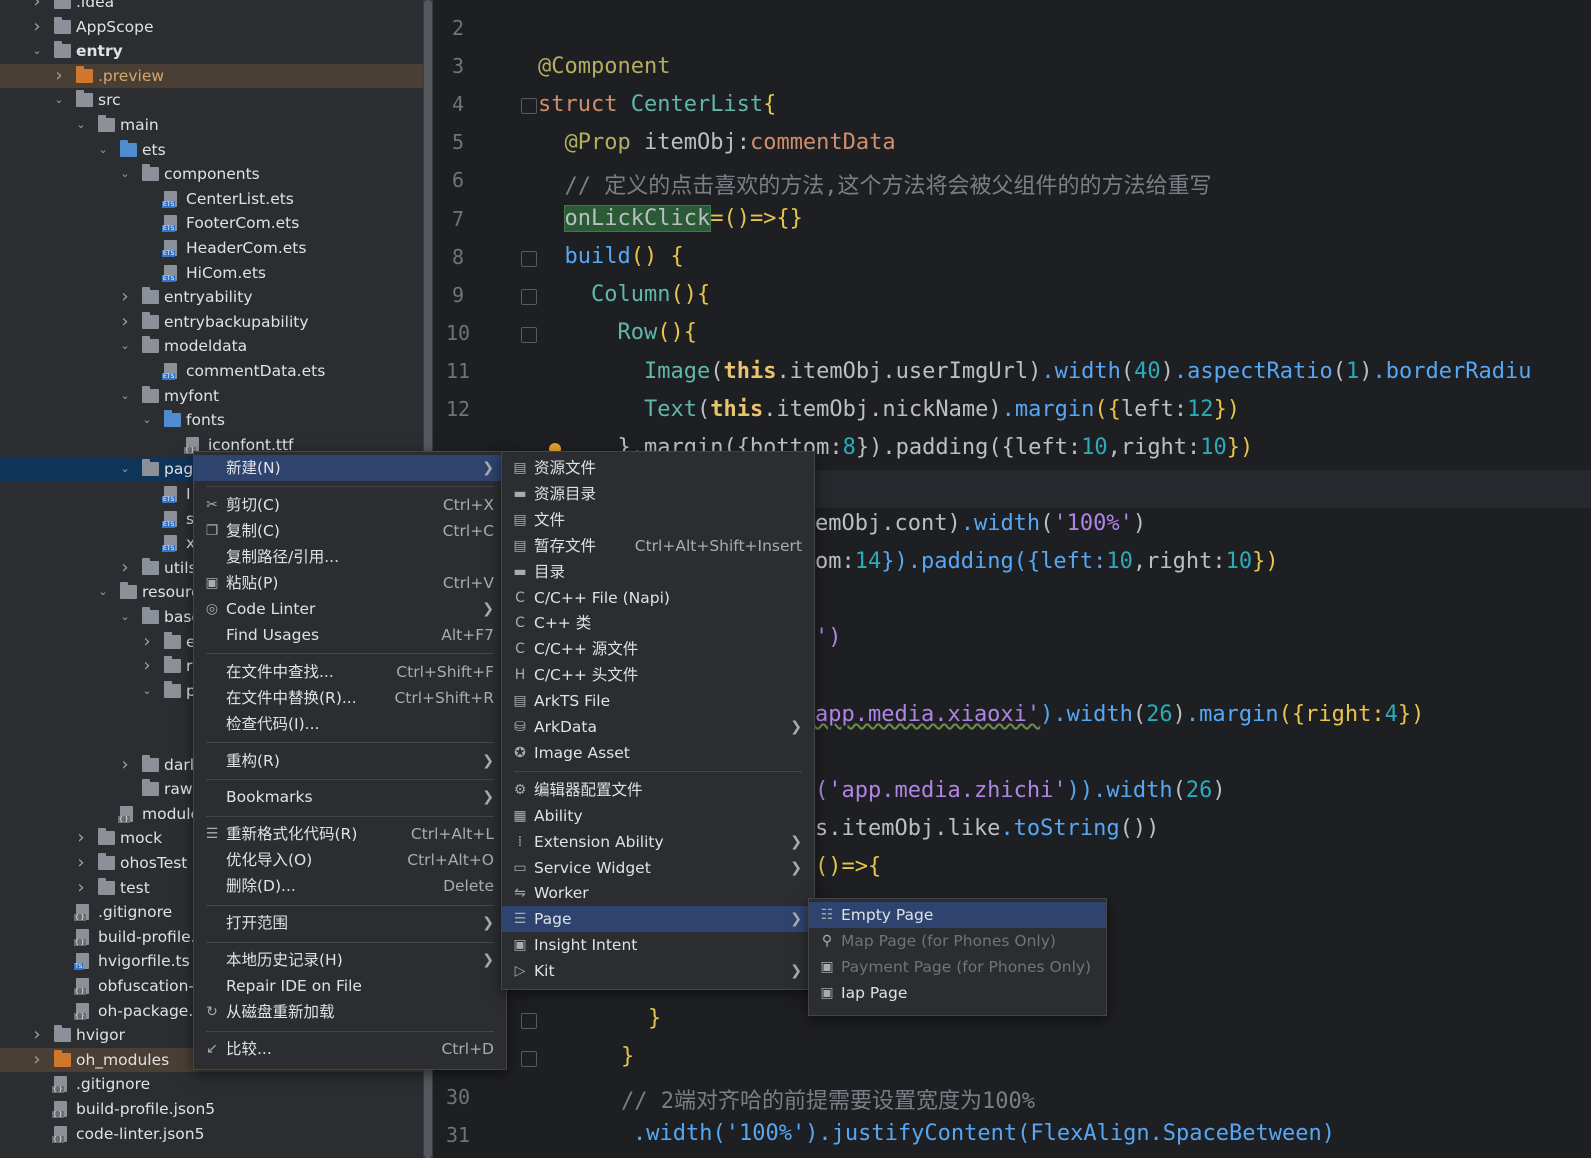 This screenshot has width=1591, height=1158. What do you see at coordinates (350, 698) in the screenshot?
I see `menu-item-r: 在文件中替换(R)... Ctrl+Shift+R` at bounding box center [350, 698].